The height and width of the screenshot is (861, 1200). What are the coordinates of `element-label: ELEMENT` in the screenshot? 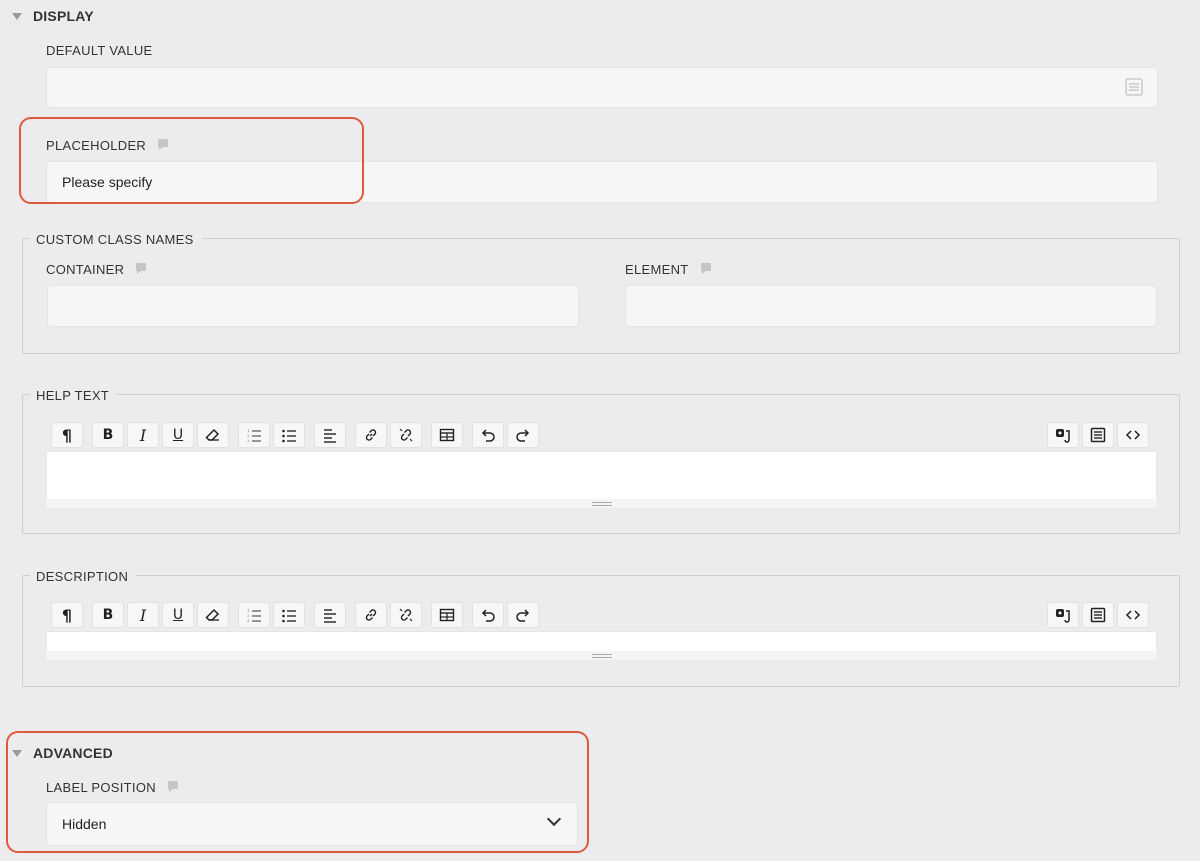 It's located at (668, 269).